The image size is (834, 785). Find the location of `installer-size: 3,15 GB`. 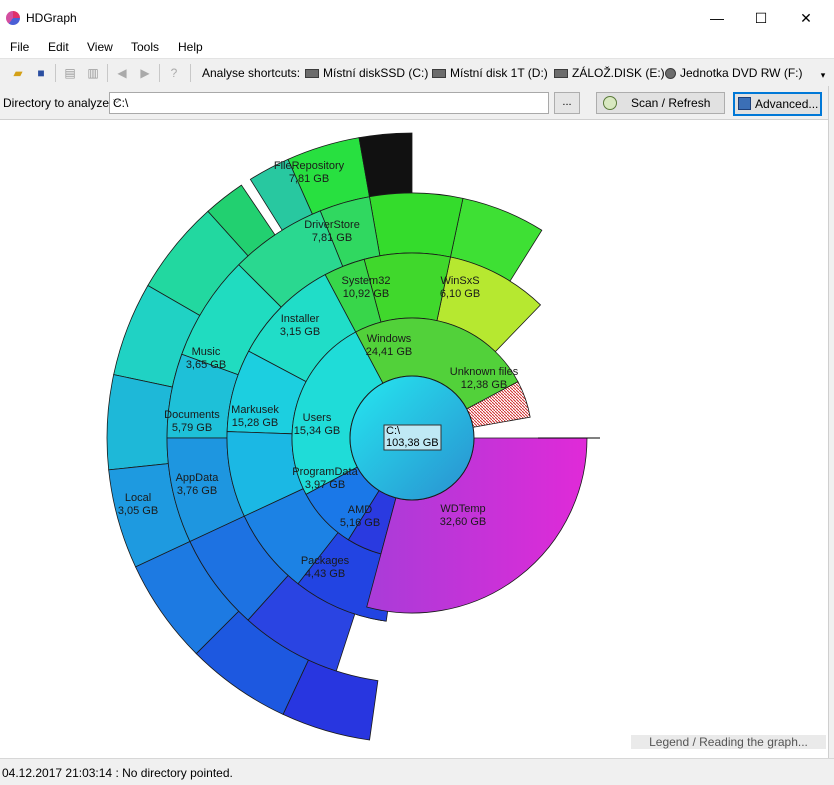

installer-size: 3,15 GB is located at coordinates (300, 332).